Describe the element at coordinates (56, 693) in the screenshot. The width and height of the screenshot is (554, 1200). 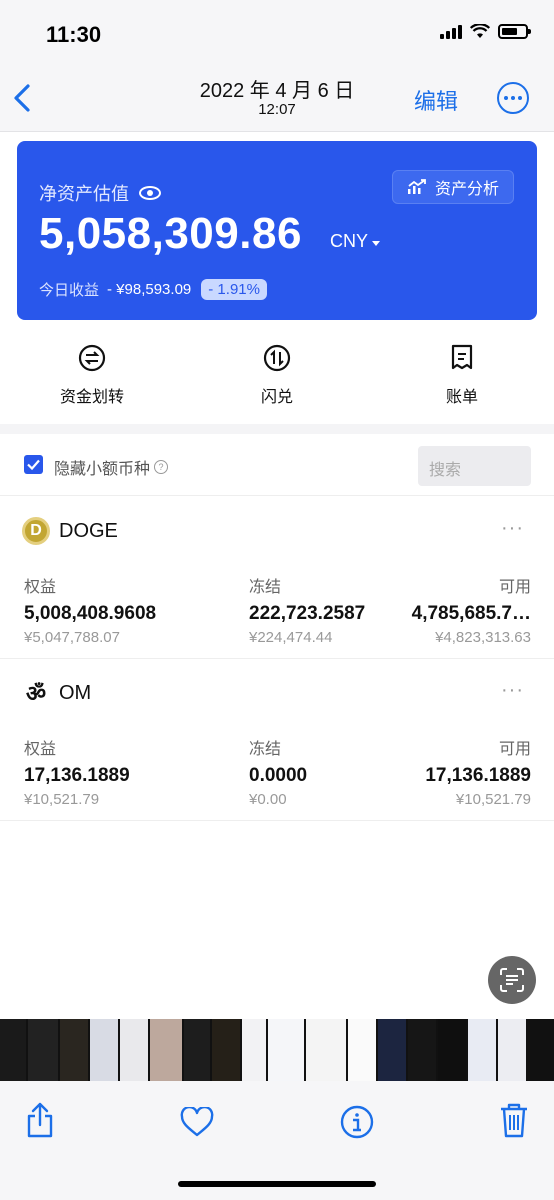
I see `coin-header: ॐ OM` at that location.